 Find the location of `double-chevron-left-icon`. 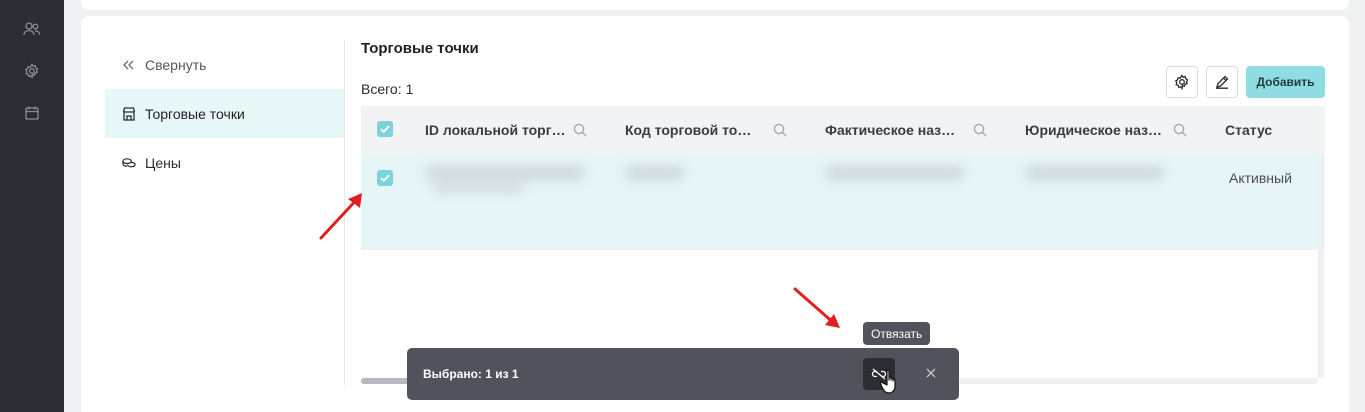

double-chevron-left-icon is located at coordinates (129, 65).